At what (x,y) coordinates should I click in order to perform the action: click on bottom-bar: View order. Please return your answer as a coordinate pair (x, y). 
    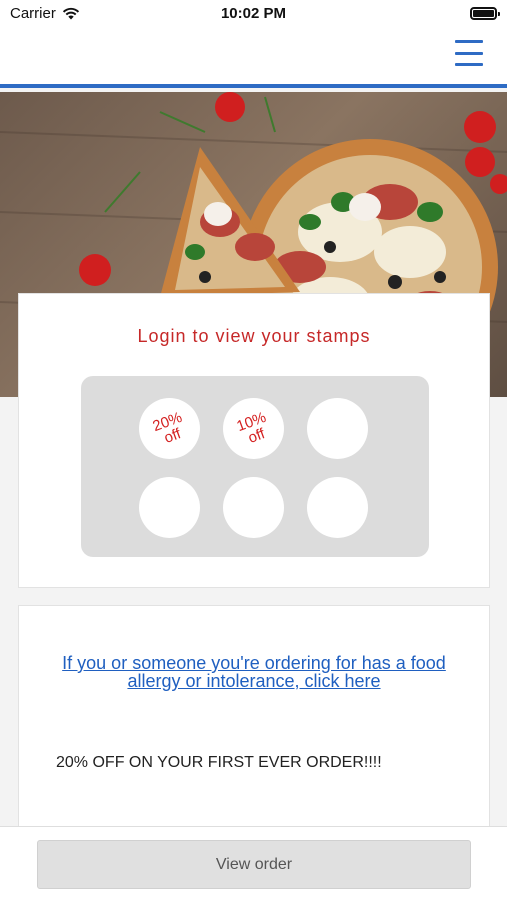
    Looking at the image, I should click on (253, 863).